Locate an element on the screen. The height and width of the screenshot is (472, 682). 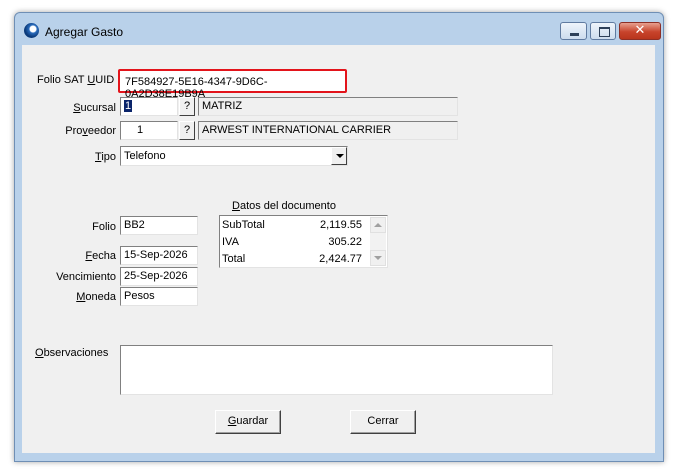
sucursal-label: Sucursal is located at coordinates (79, 108).